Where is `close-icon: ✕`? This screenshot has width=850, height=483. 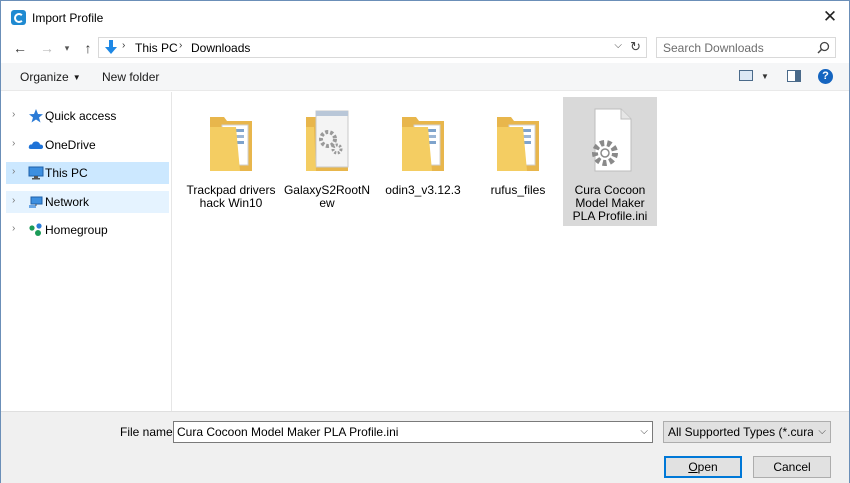
close-icon: ✕ is located at coordinates (830, 16).